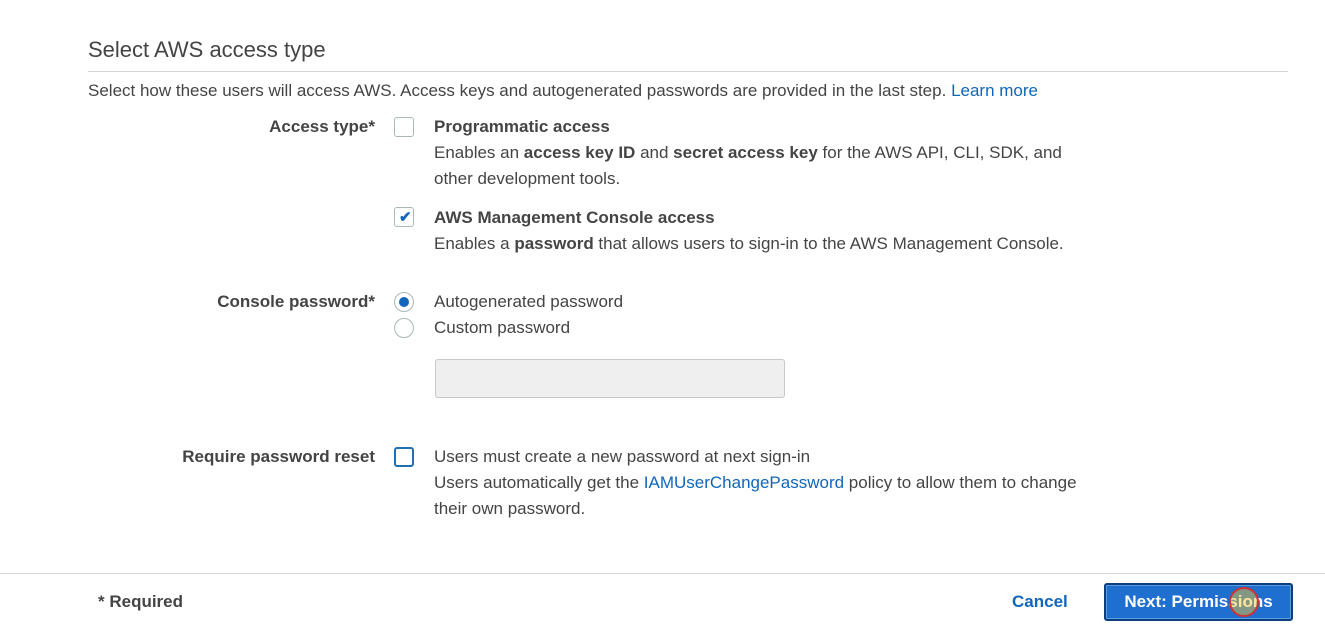 This screenshot has width=1325, height=625. I want to click on footer-divider, so click(662, 573).